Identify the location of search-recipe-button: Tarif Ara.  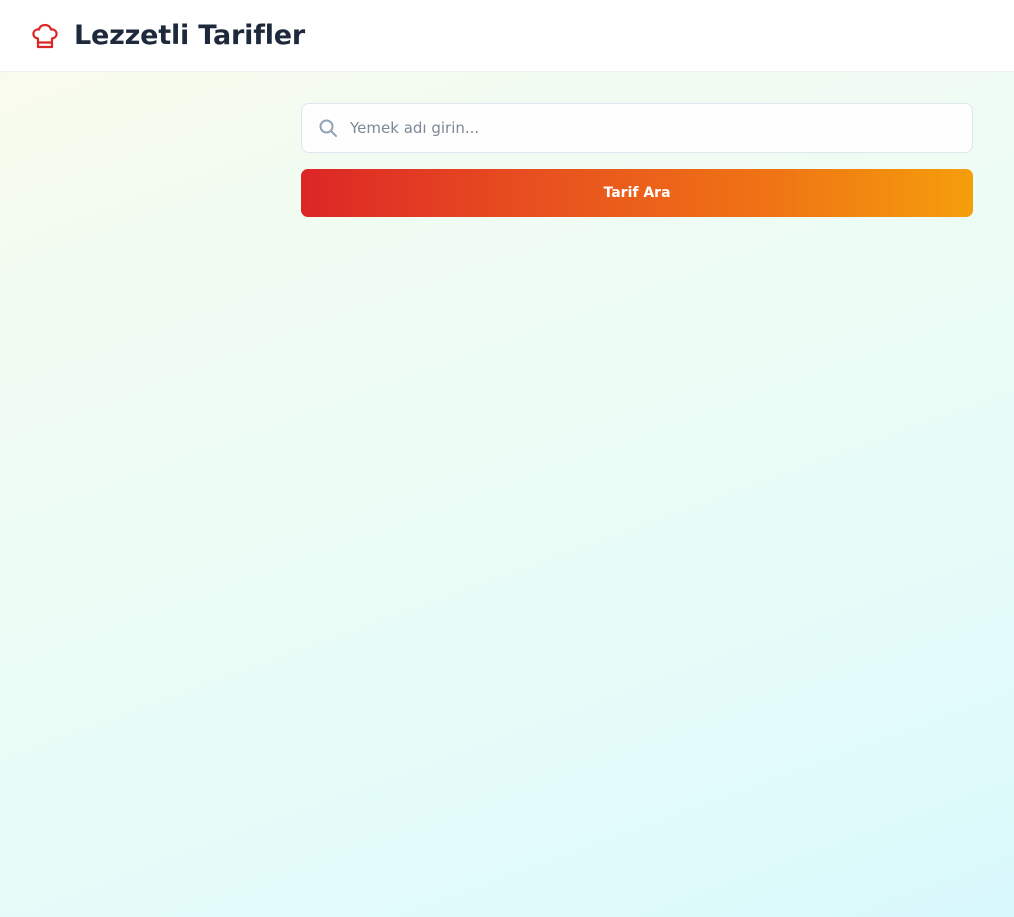
(637, 193).